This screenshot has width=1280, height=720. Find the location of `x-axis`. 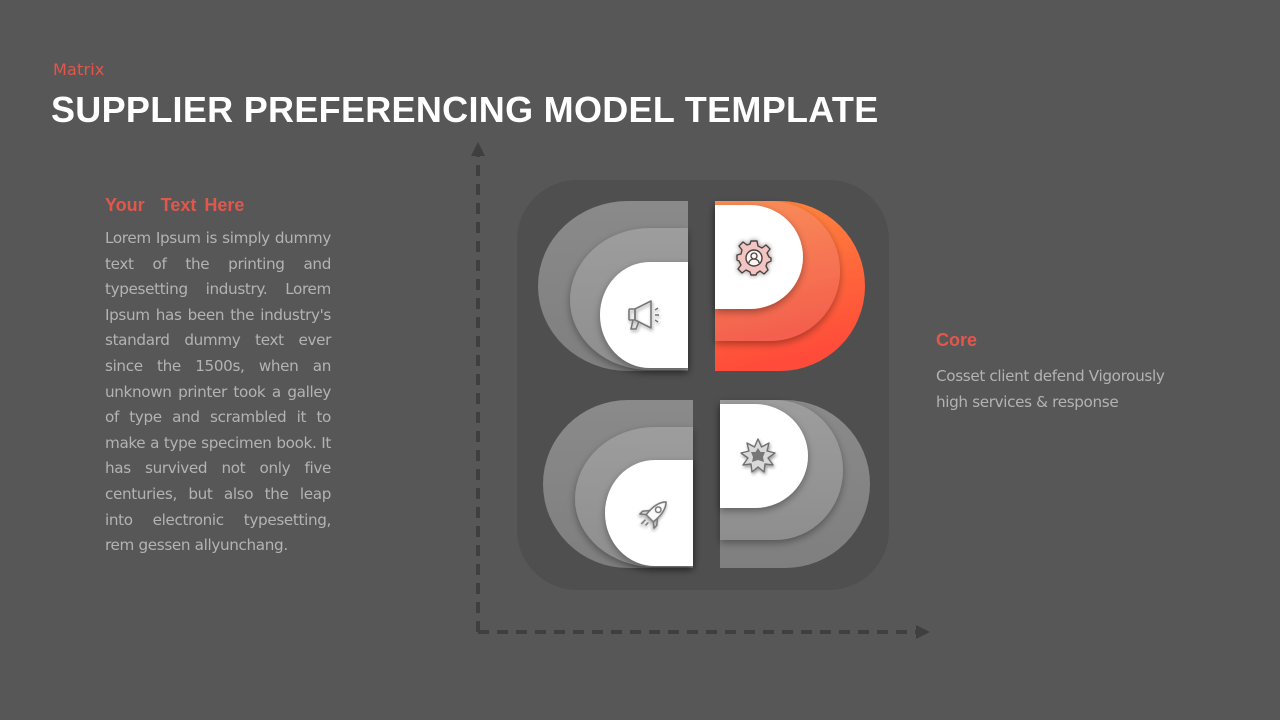

x-axis is located at coordinates (704, 632).